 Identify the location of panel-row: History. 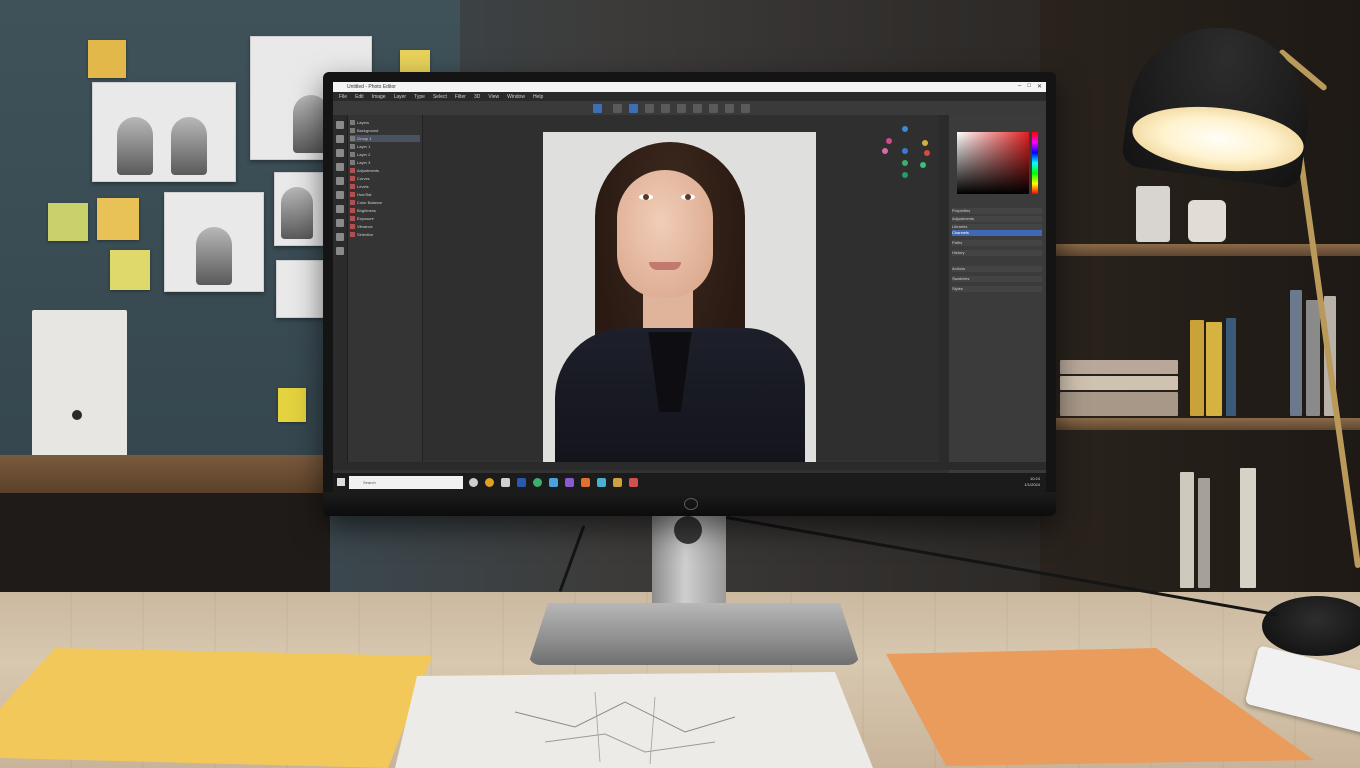
(997, 253).